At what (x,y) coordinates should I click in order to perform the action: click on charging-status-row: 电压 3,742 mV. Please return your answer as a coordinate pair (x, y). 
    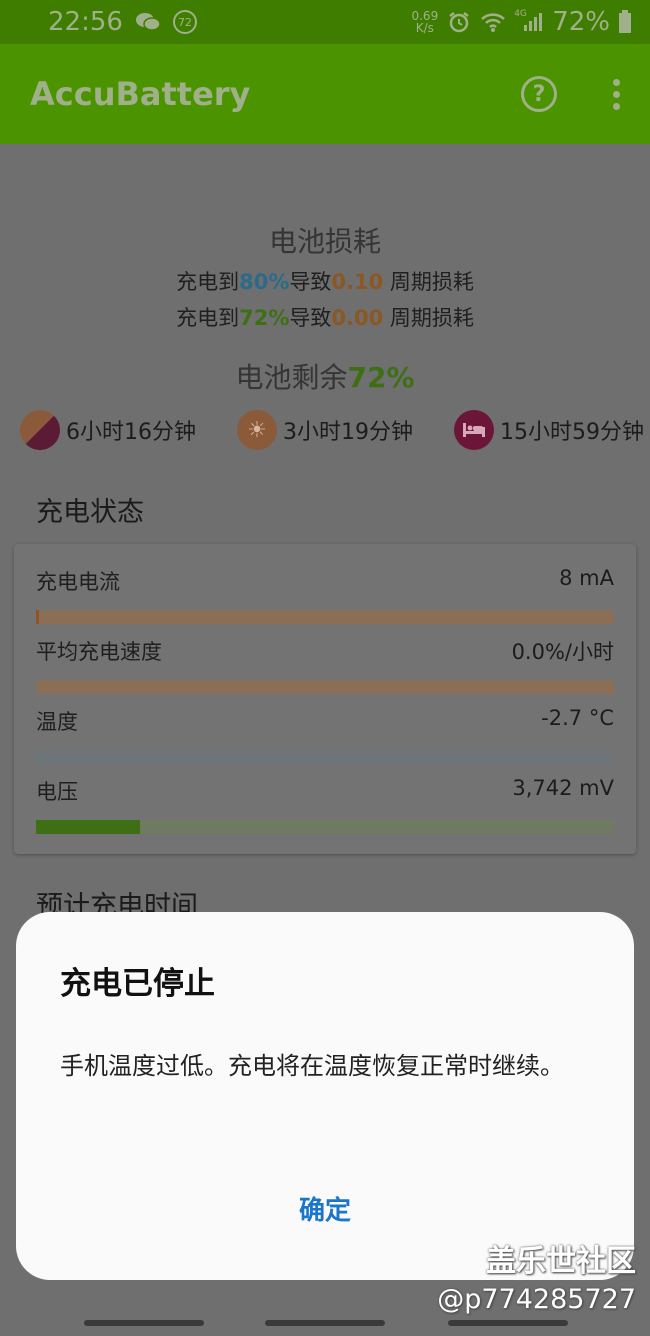
    Looking at the image, I should click on (325, 811).